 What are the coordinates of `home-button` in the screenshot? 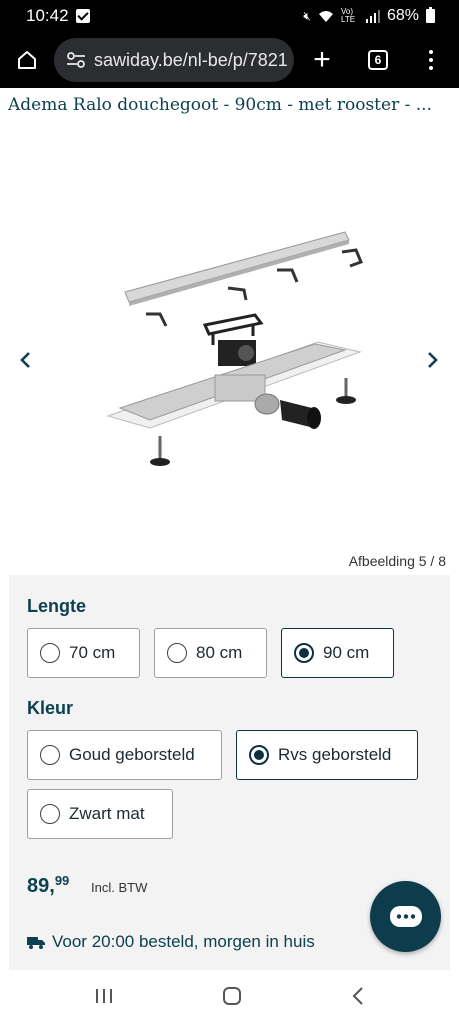 It's located at (27, 60).